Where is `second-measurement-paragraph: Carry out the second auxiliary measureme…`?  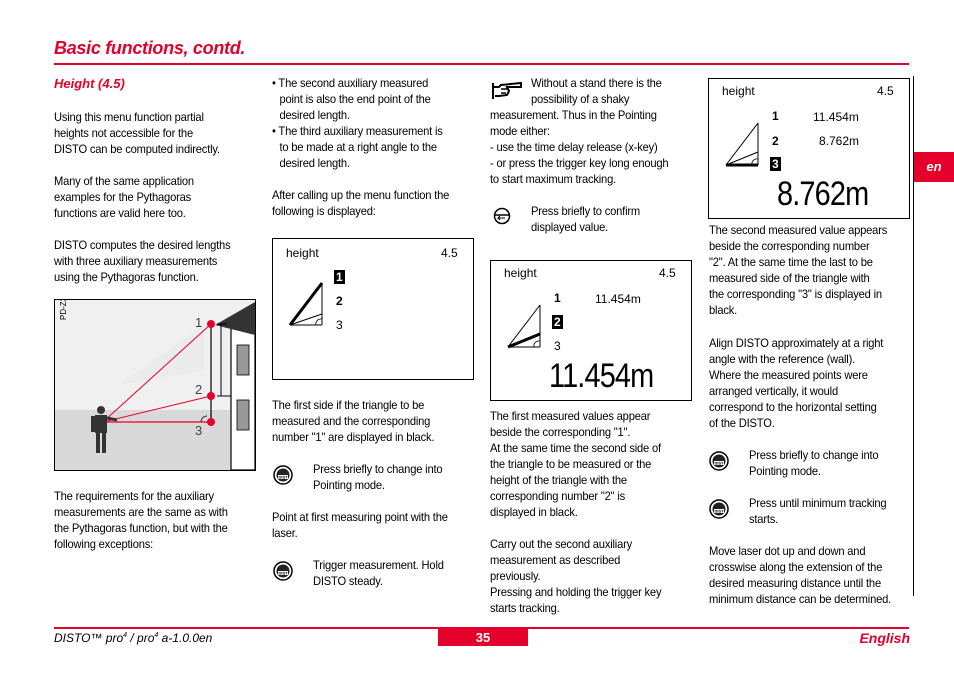 second-measurement-paragraph: Carry out the second auxiliary measureme… is located at coordinates (576, 576).